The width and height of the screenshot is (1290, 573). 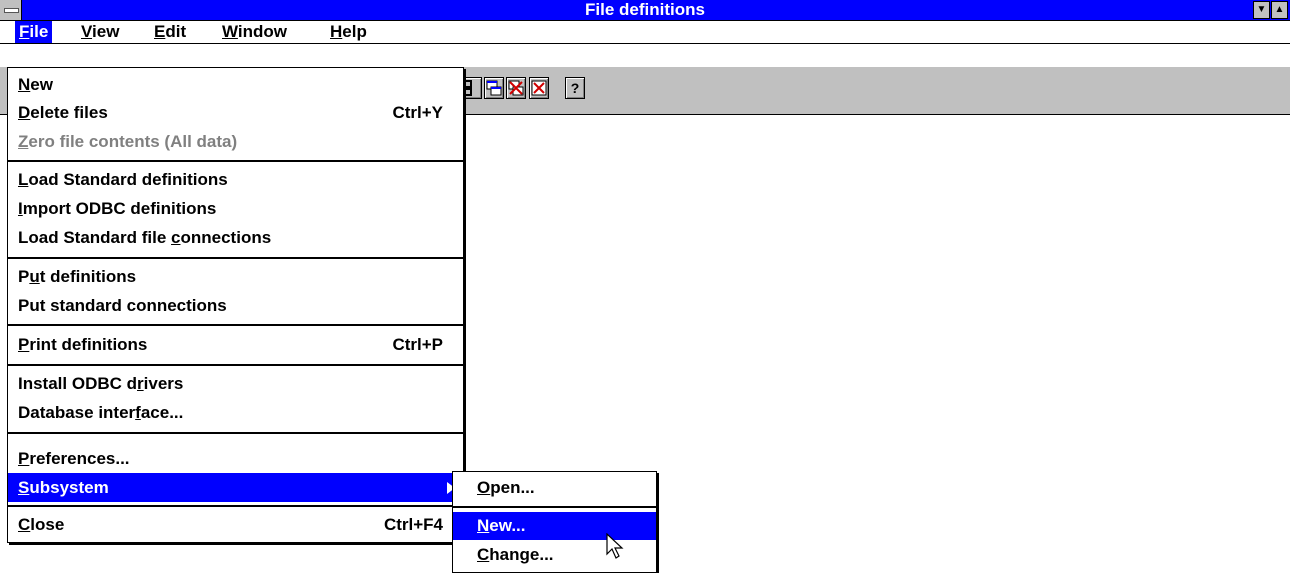 What do you see at coordinates (413, 524) in the screenshot?
I see `shortcut-label: Ctrl+F4` at bounding box center [413, 524].